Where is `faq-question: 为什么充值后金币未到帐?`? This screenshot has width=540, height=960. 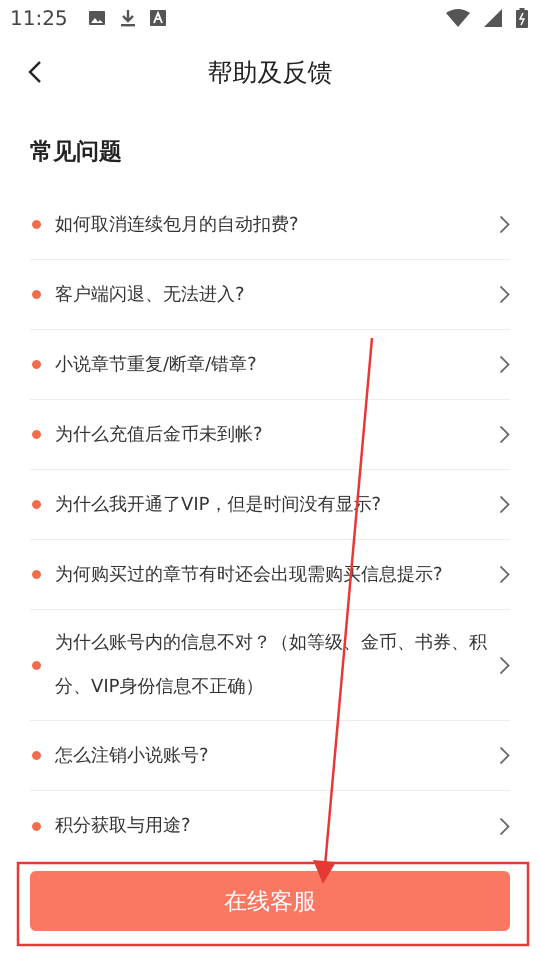
faq-question: 为什么充值后金币未到帐? is located at coordinates (159, 434).